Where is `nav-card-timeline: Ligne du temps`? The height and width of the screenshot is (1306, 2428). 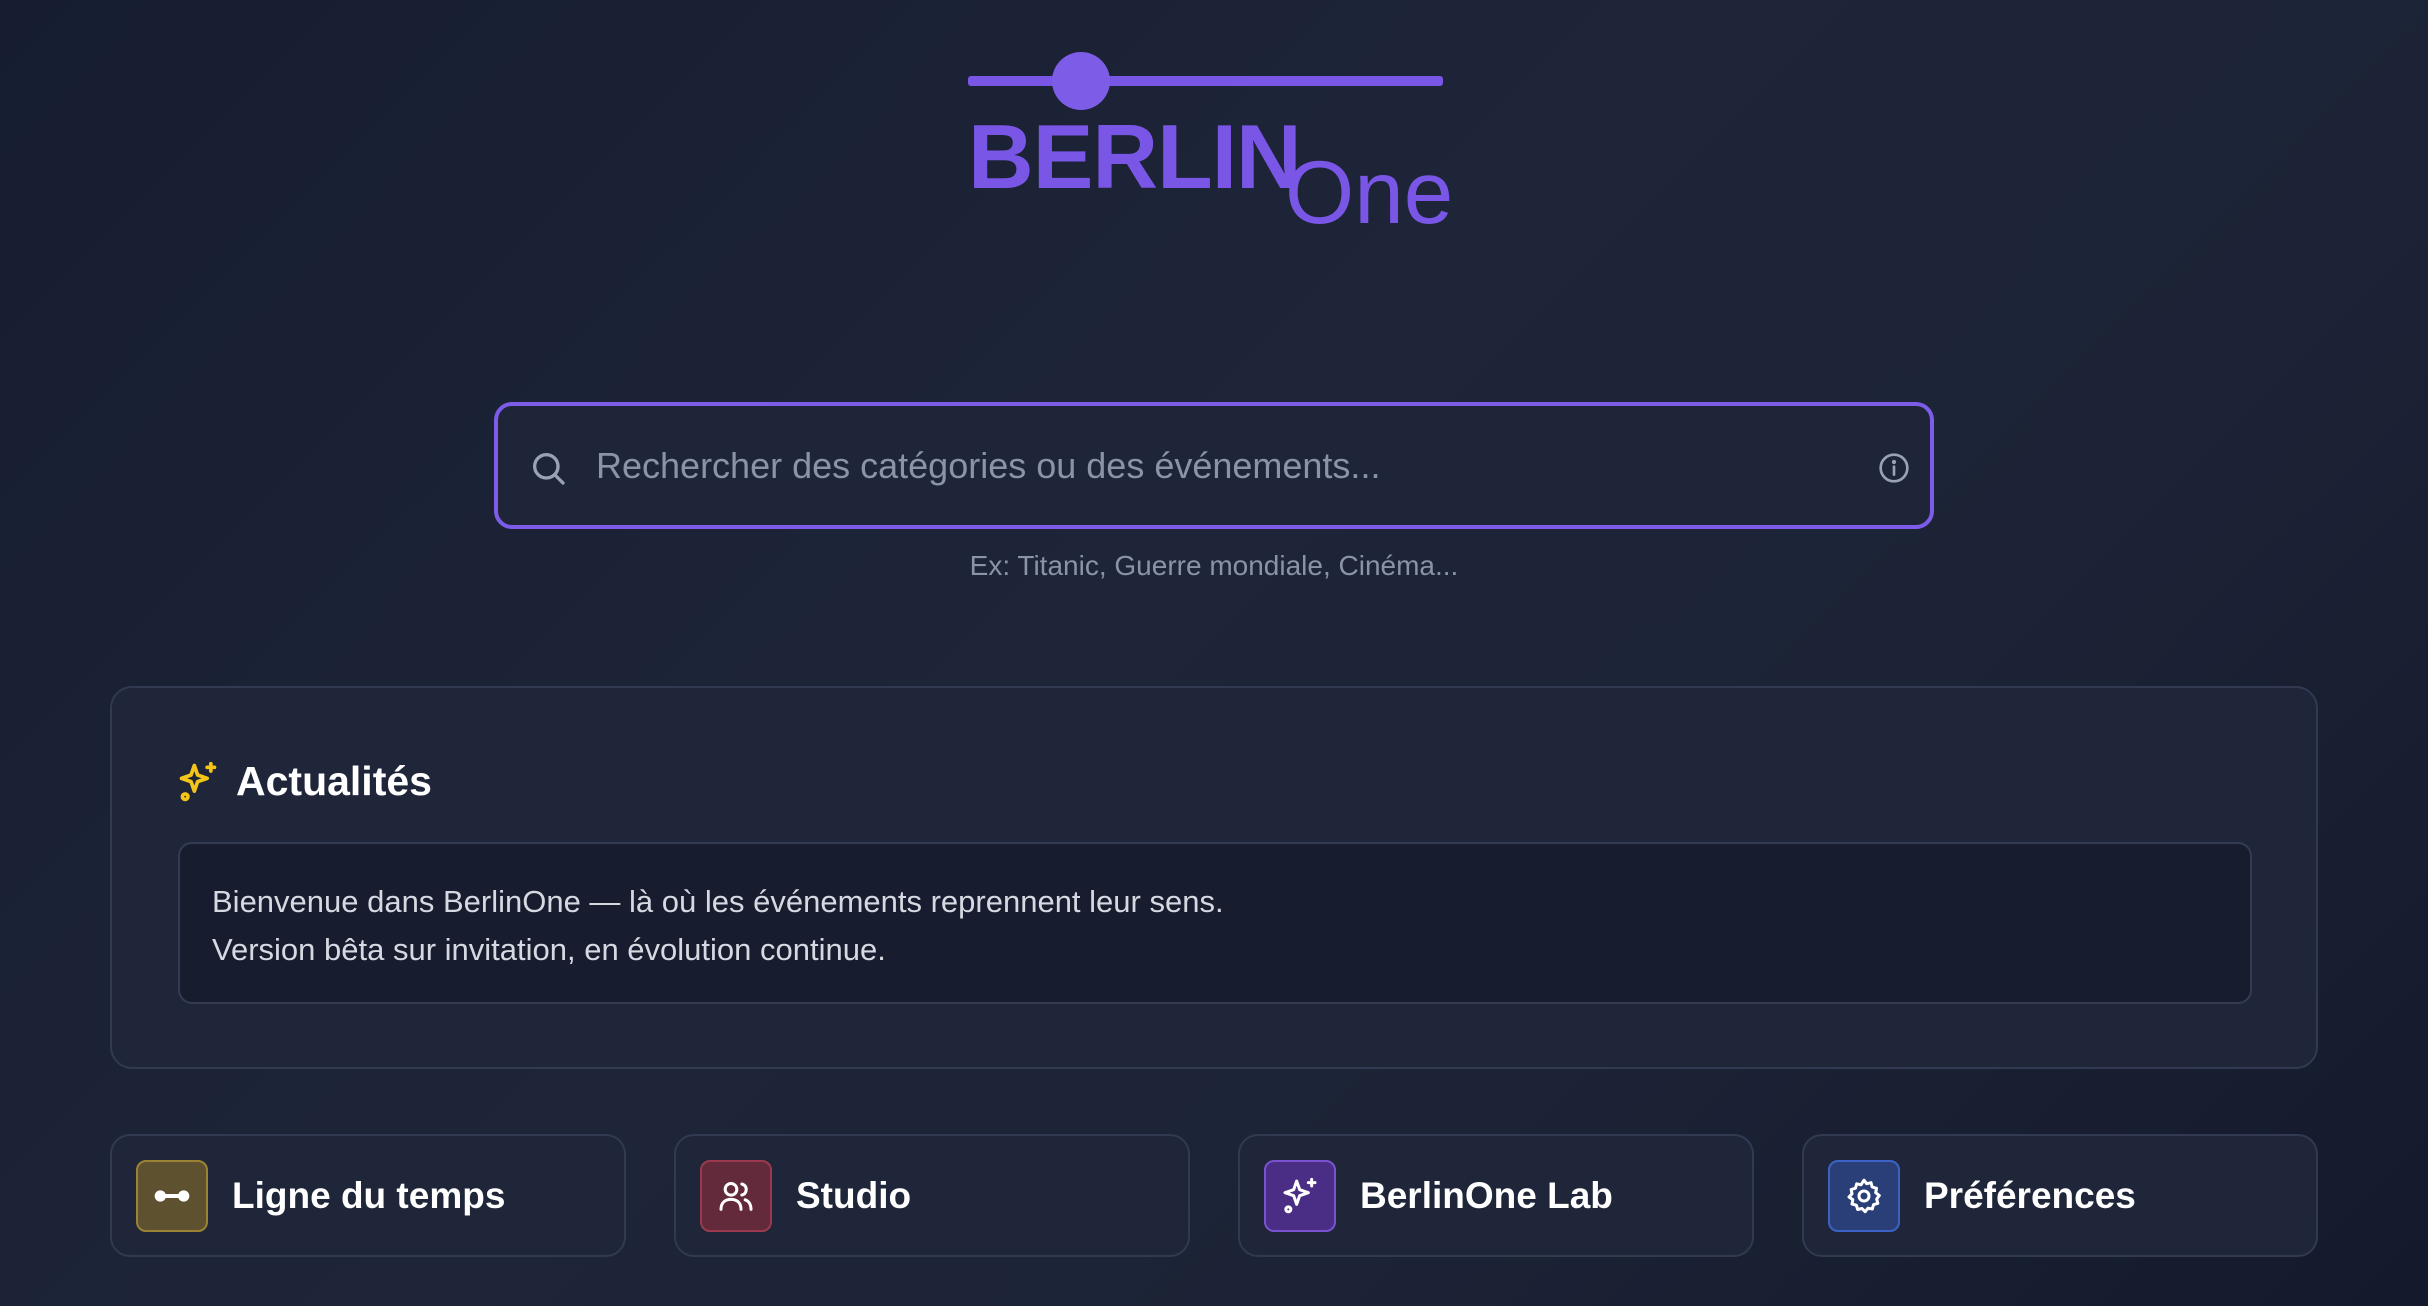 nav-card-timeline: Ligne du temps is located at coordinates (368, 1195).